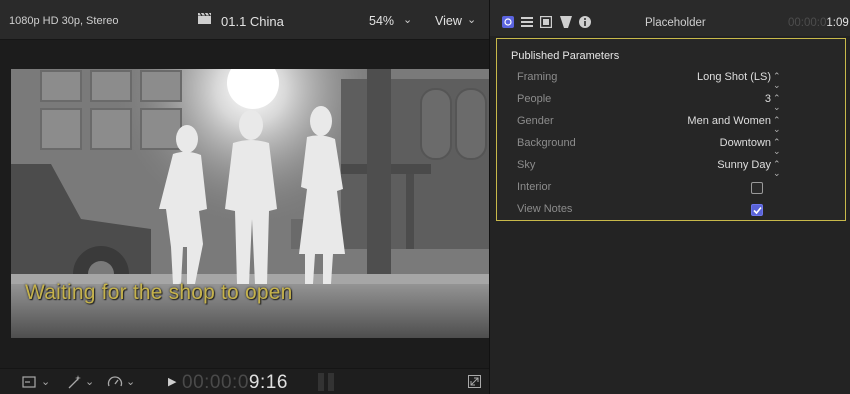 The width and height of the screenshot is (850, 394). What do you see at coordinates (115, 382) in the screenshot?
I see `speedometer-icon` at bounding box center [115, 382].